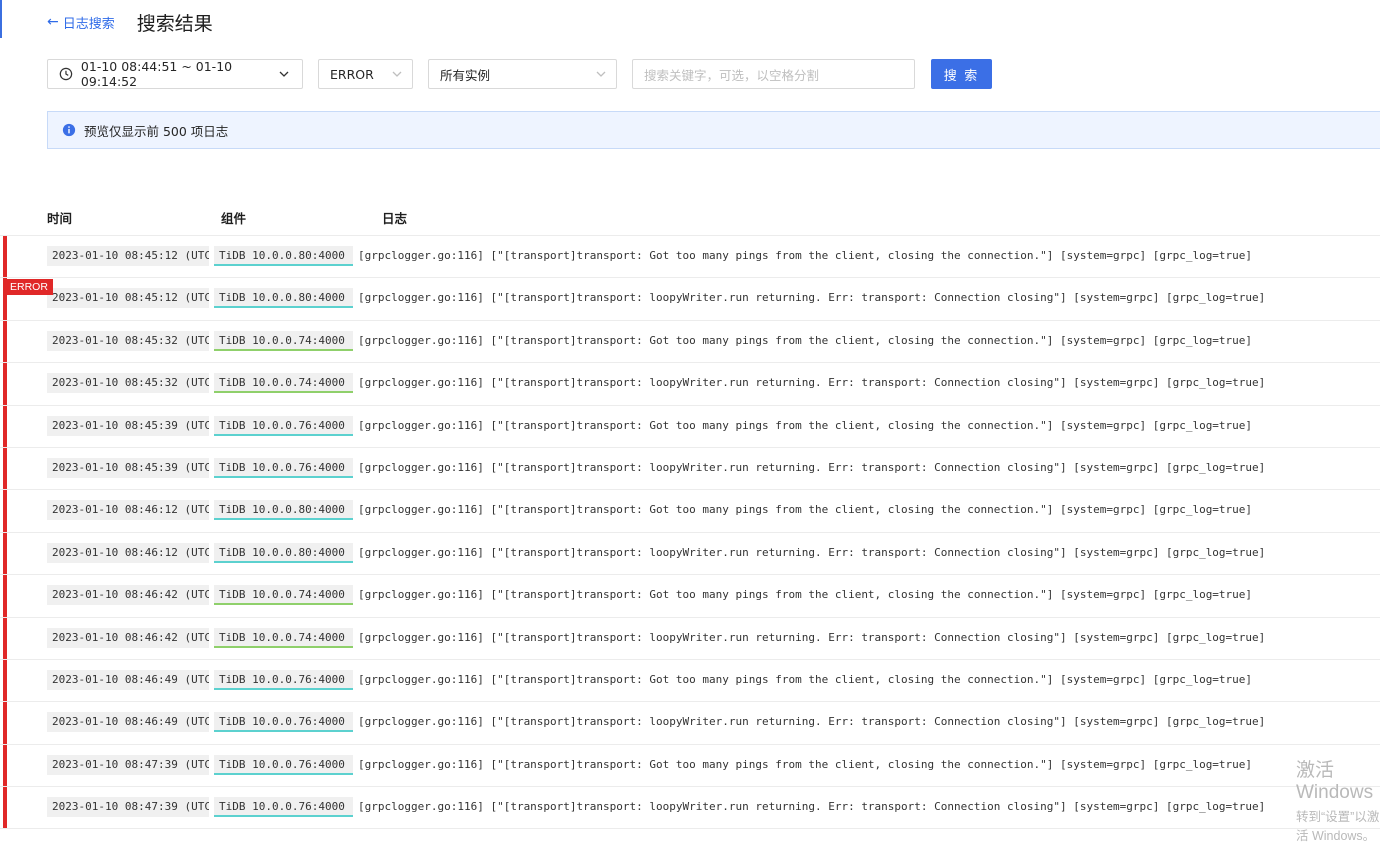 The width and height of the screenshot is (1380, 844). I want to click on time-range-picker: 01-10 08:44:51 ~ 01-10 09:14:52, so click(175, 74).